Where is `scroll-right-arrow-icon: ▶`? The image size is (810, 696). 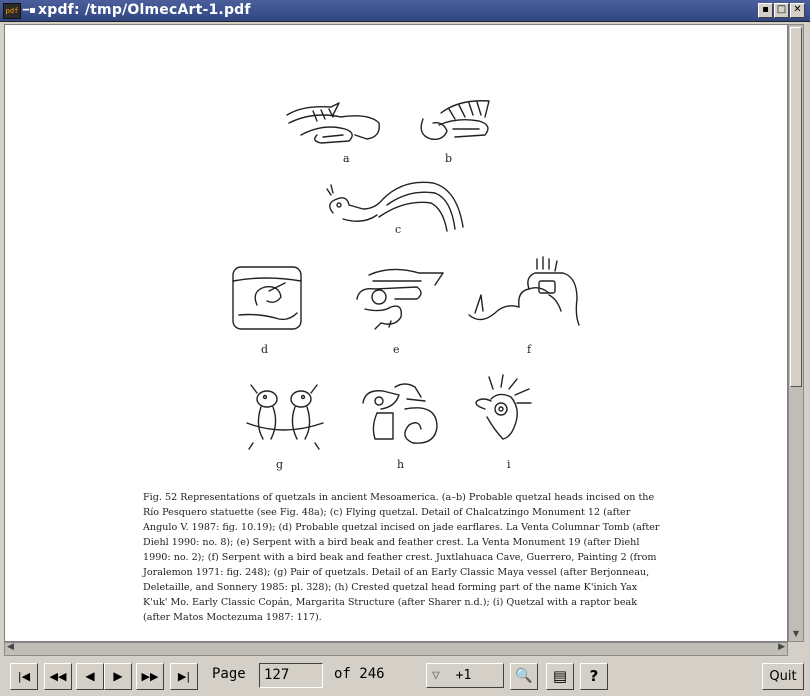 scroll-right-arrow-icon: ▶ is located at coordinates (781, 647).